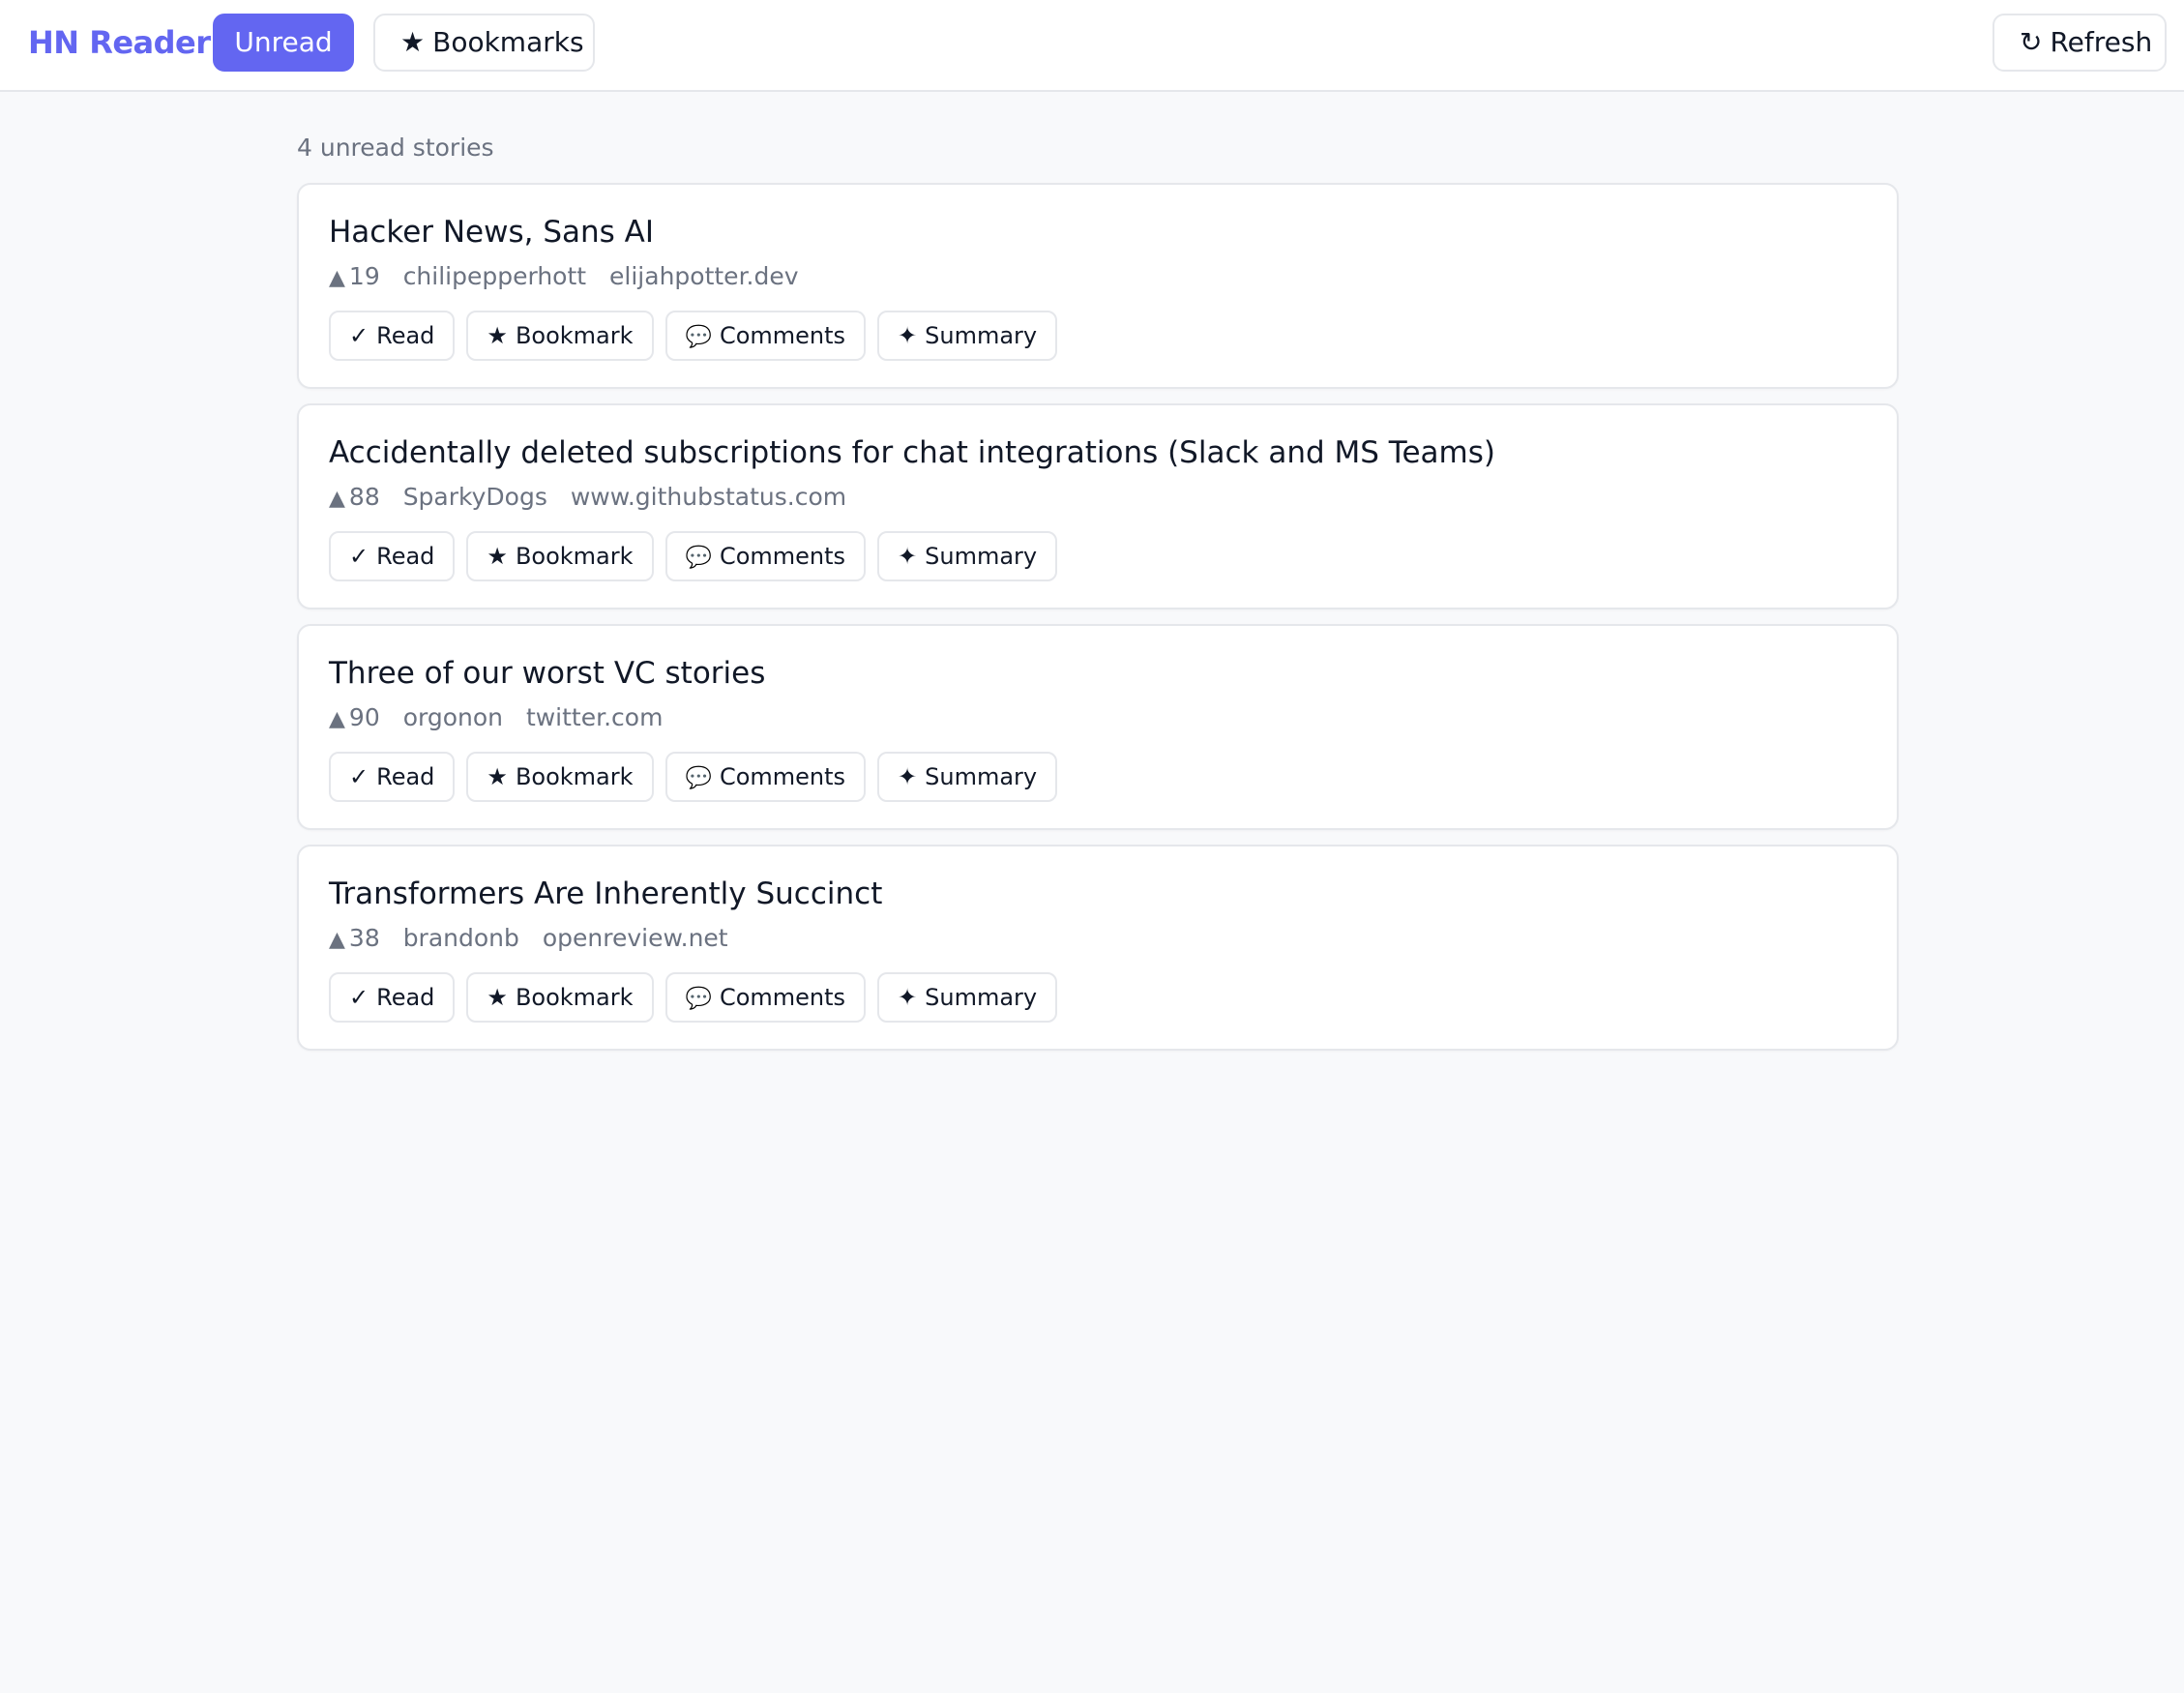 The height and width of the screenshot is (1693, 2184). Describe the element at coordinates (1092, 46) in the screenshot. I see `top-bar: HN Reader Unread ★ Bookmarks ↻ Refresh` at that location.